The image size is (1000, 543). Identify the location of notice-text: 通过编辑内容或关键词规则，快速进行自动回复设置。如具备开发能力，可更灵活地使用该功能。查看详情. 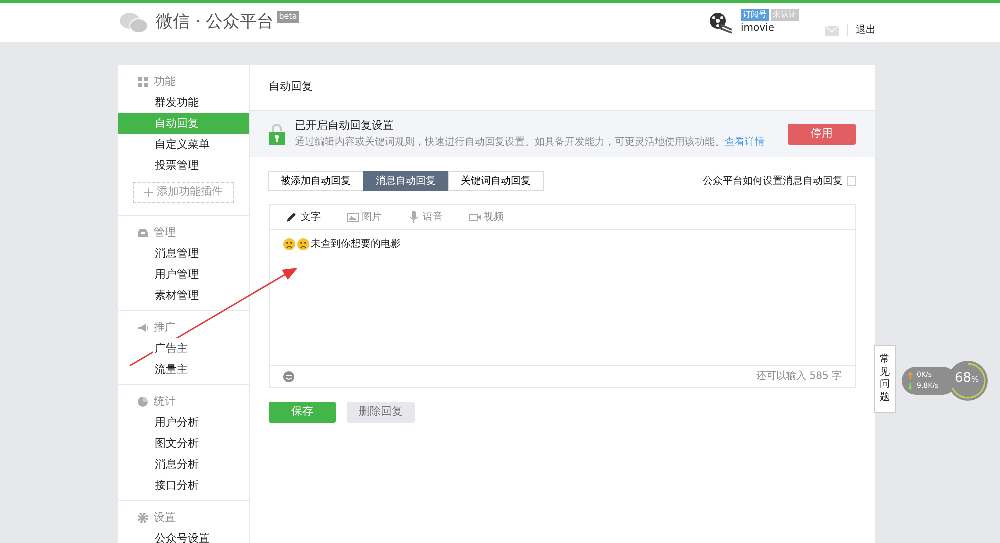
(530, 143).